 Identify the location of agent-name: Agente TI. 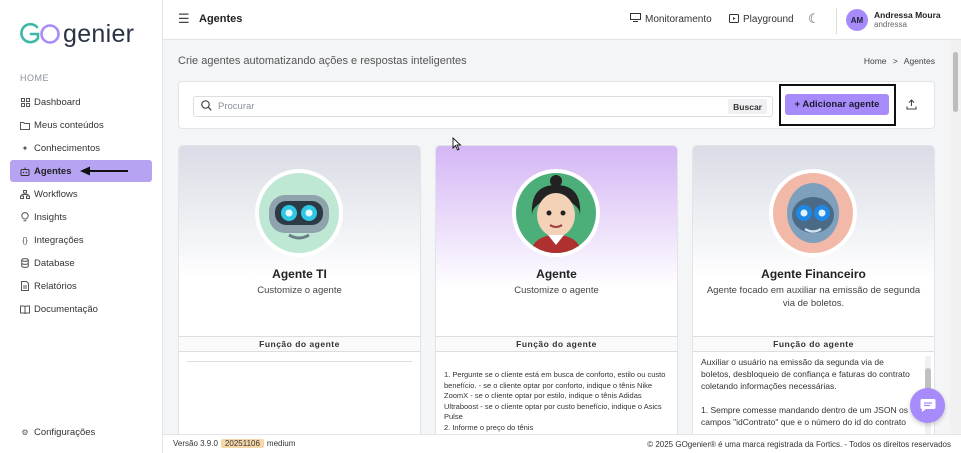
(299, 274).